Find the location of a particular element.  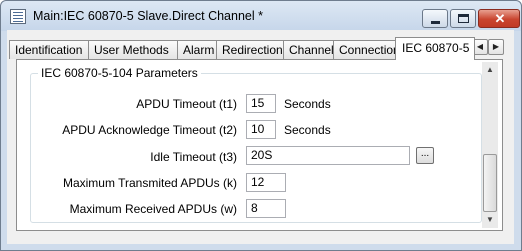

apdu-timeout-unit: Seconds is located at coordinates (307, 104).